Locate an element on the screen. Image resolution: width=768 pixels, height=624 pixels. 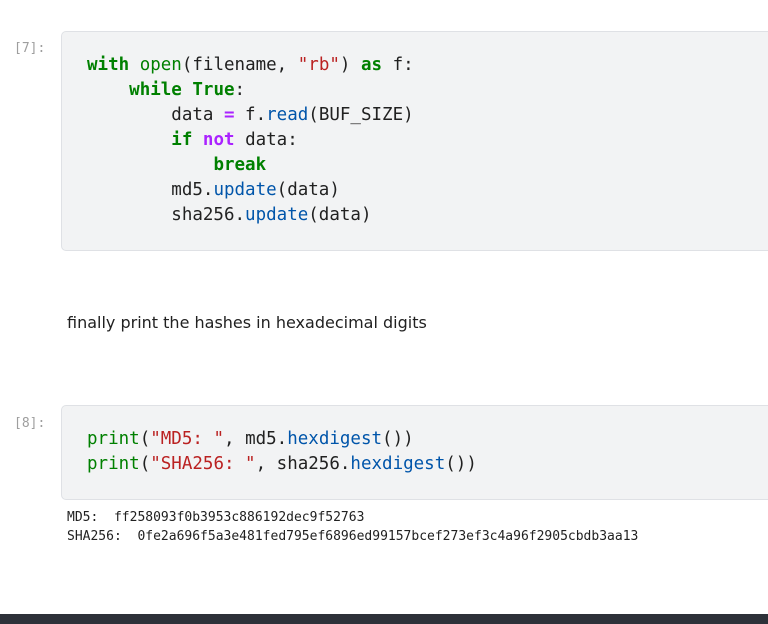
cell-prompt-7: [7]: is located at coordinates (30, 48).